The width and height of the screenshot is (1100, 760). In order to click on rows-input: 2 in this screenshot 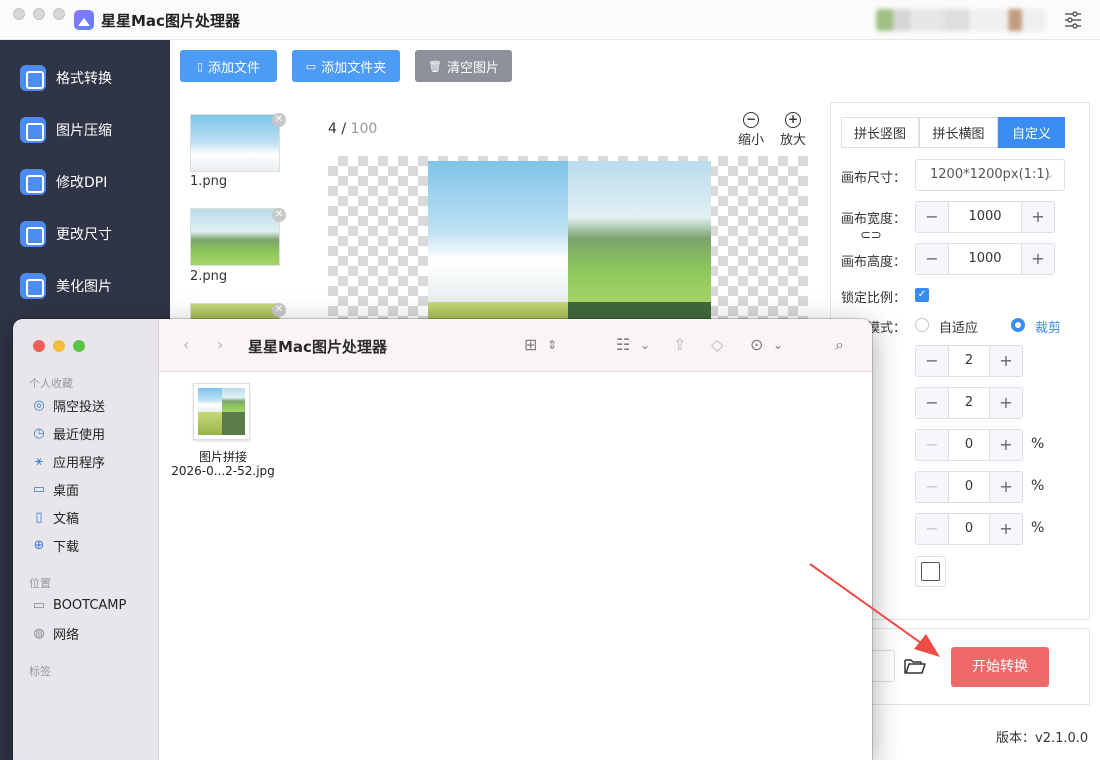, I will do `click(969, 361)`.